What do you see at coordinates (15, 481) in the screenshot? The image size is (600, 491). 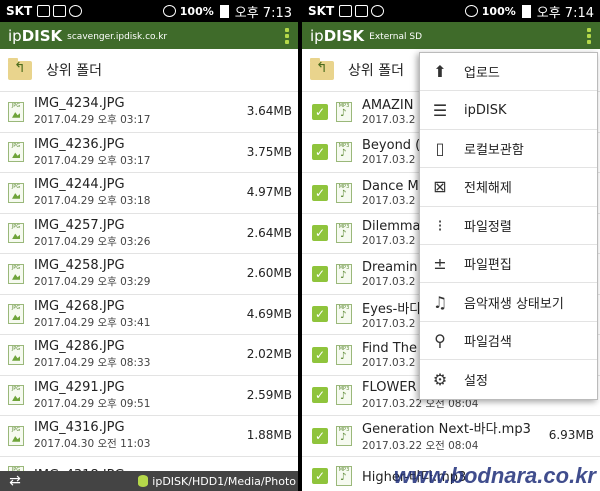 I see `swap-arrows-icon: ⇄` at bounding box center [15, 481].